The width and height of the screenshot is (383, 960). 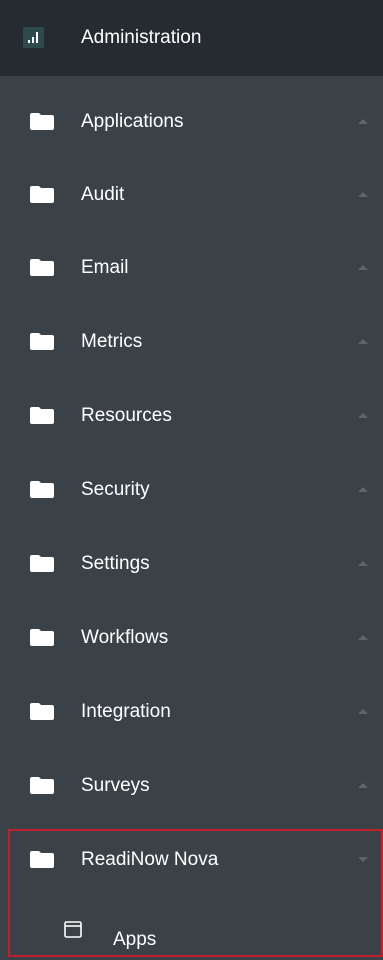 I want to click on nav-item-surveys: Surveys, so click(x=191, y=785).